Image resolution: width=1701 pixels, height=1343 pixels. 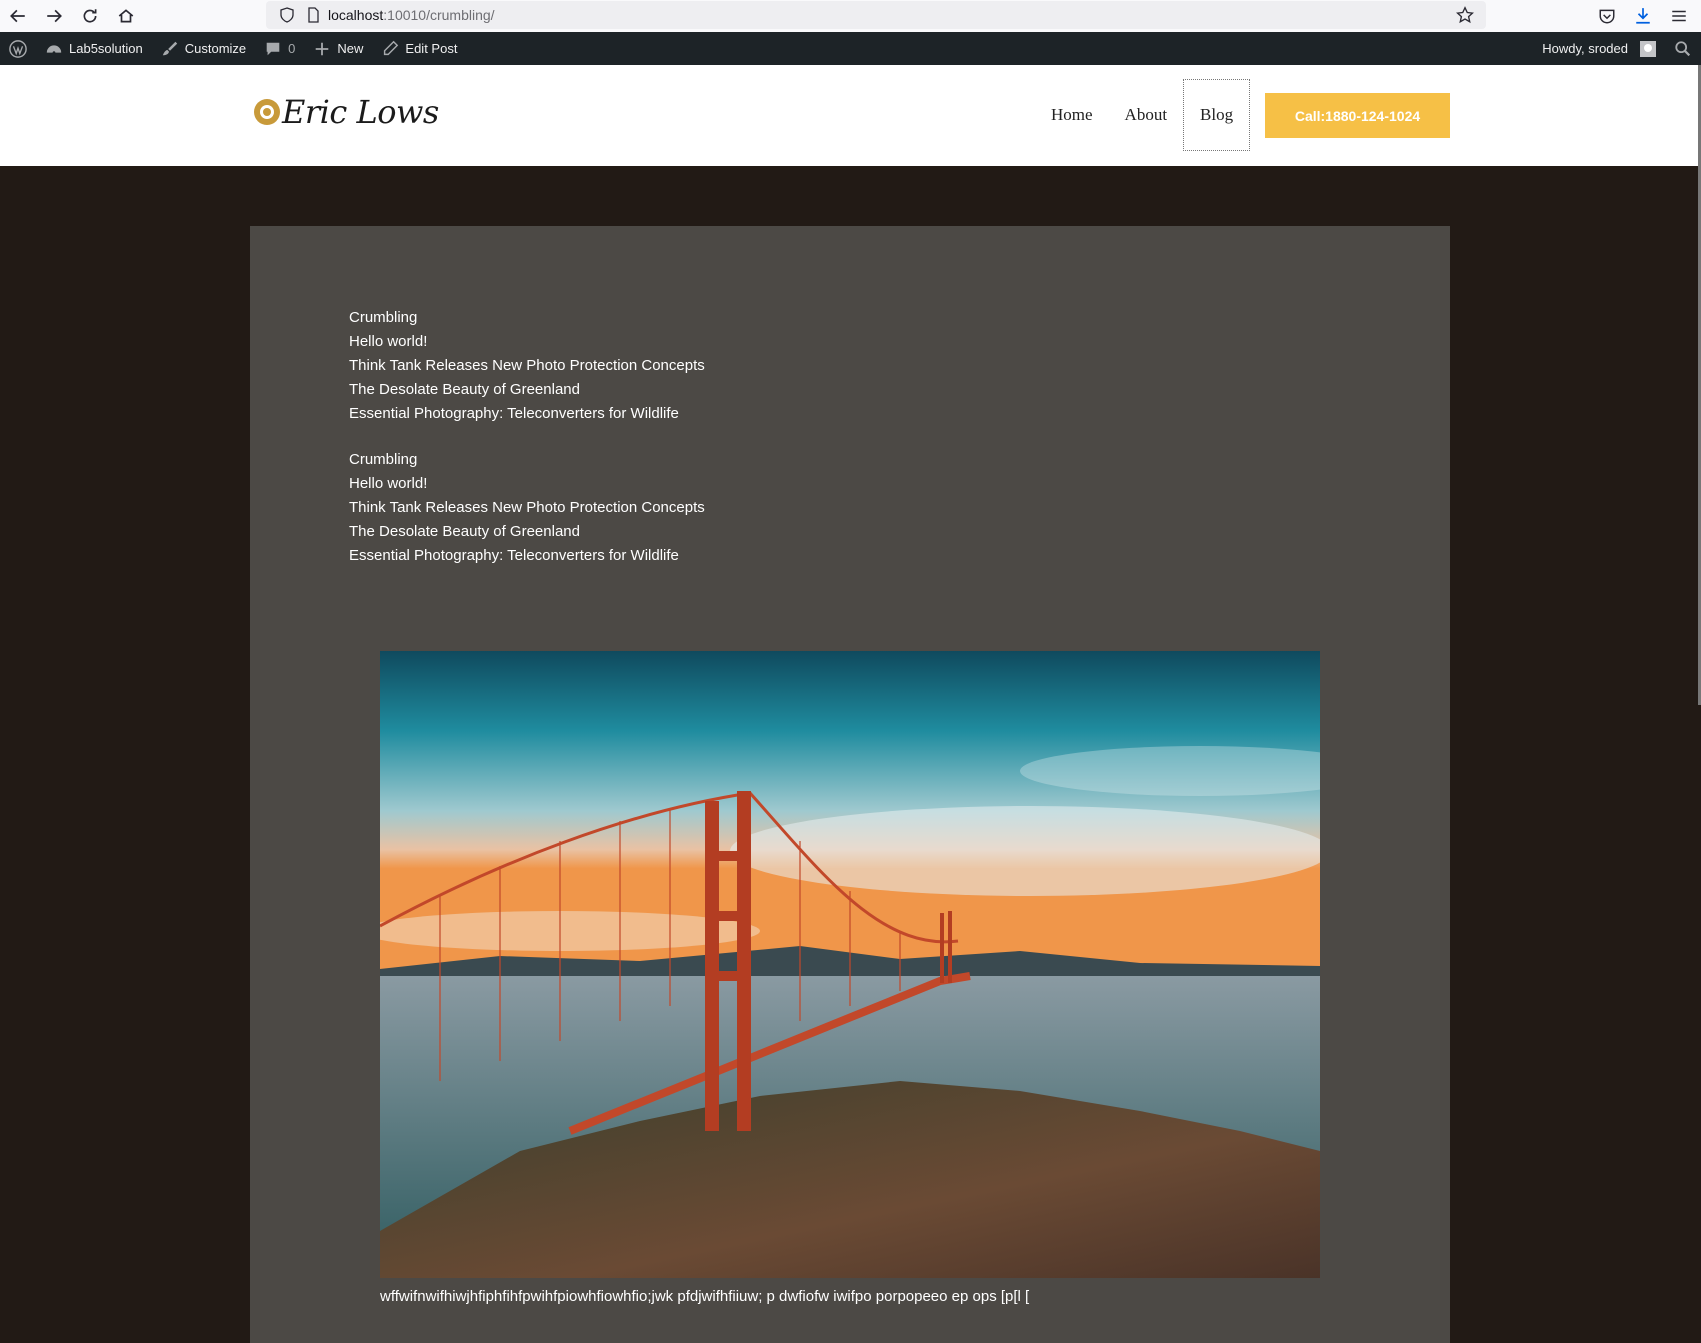 What do you see at coordinates (287, 15) in the screenshot?
I see `shield-icon` at bounding box center [287, 15].